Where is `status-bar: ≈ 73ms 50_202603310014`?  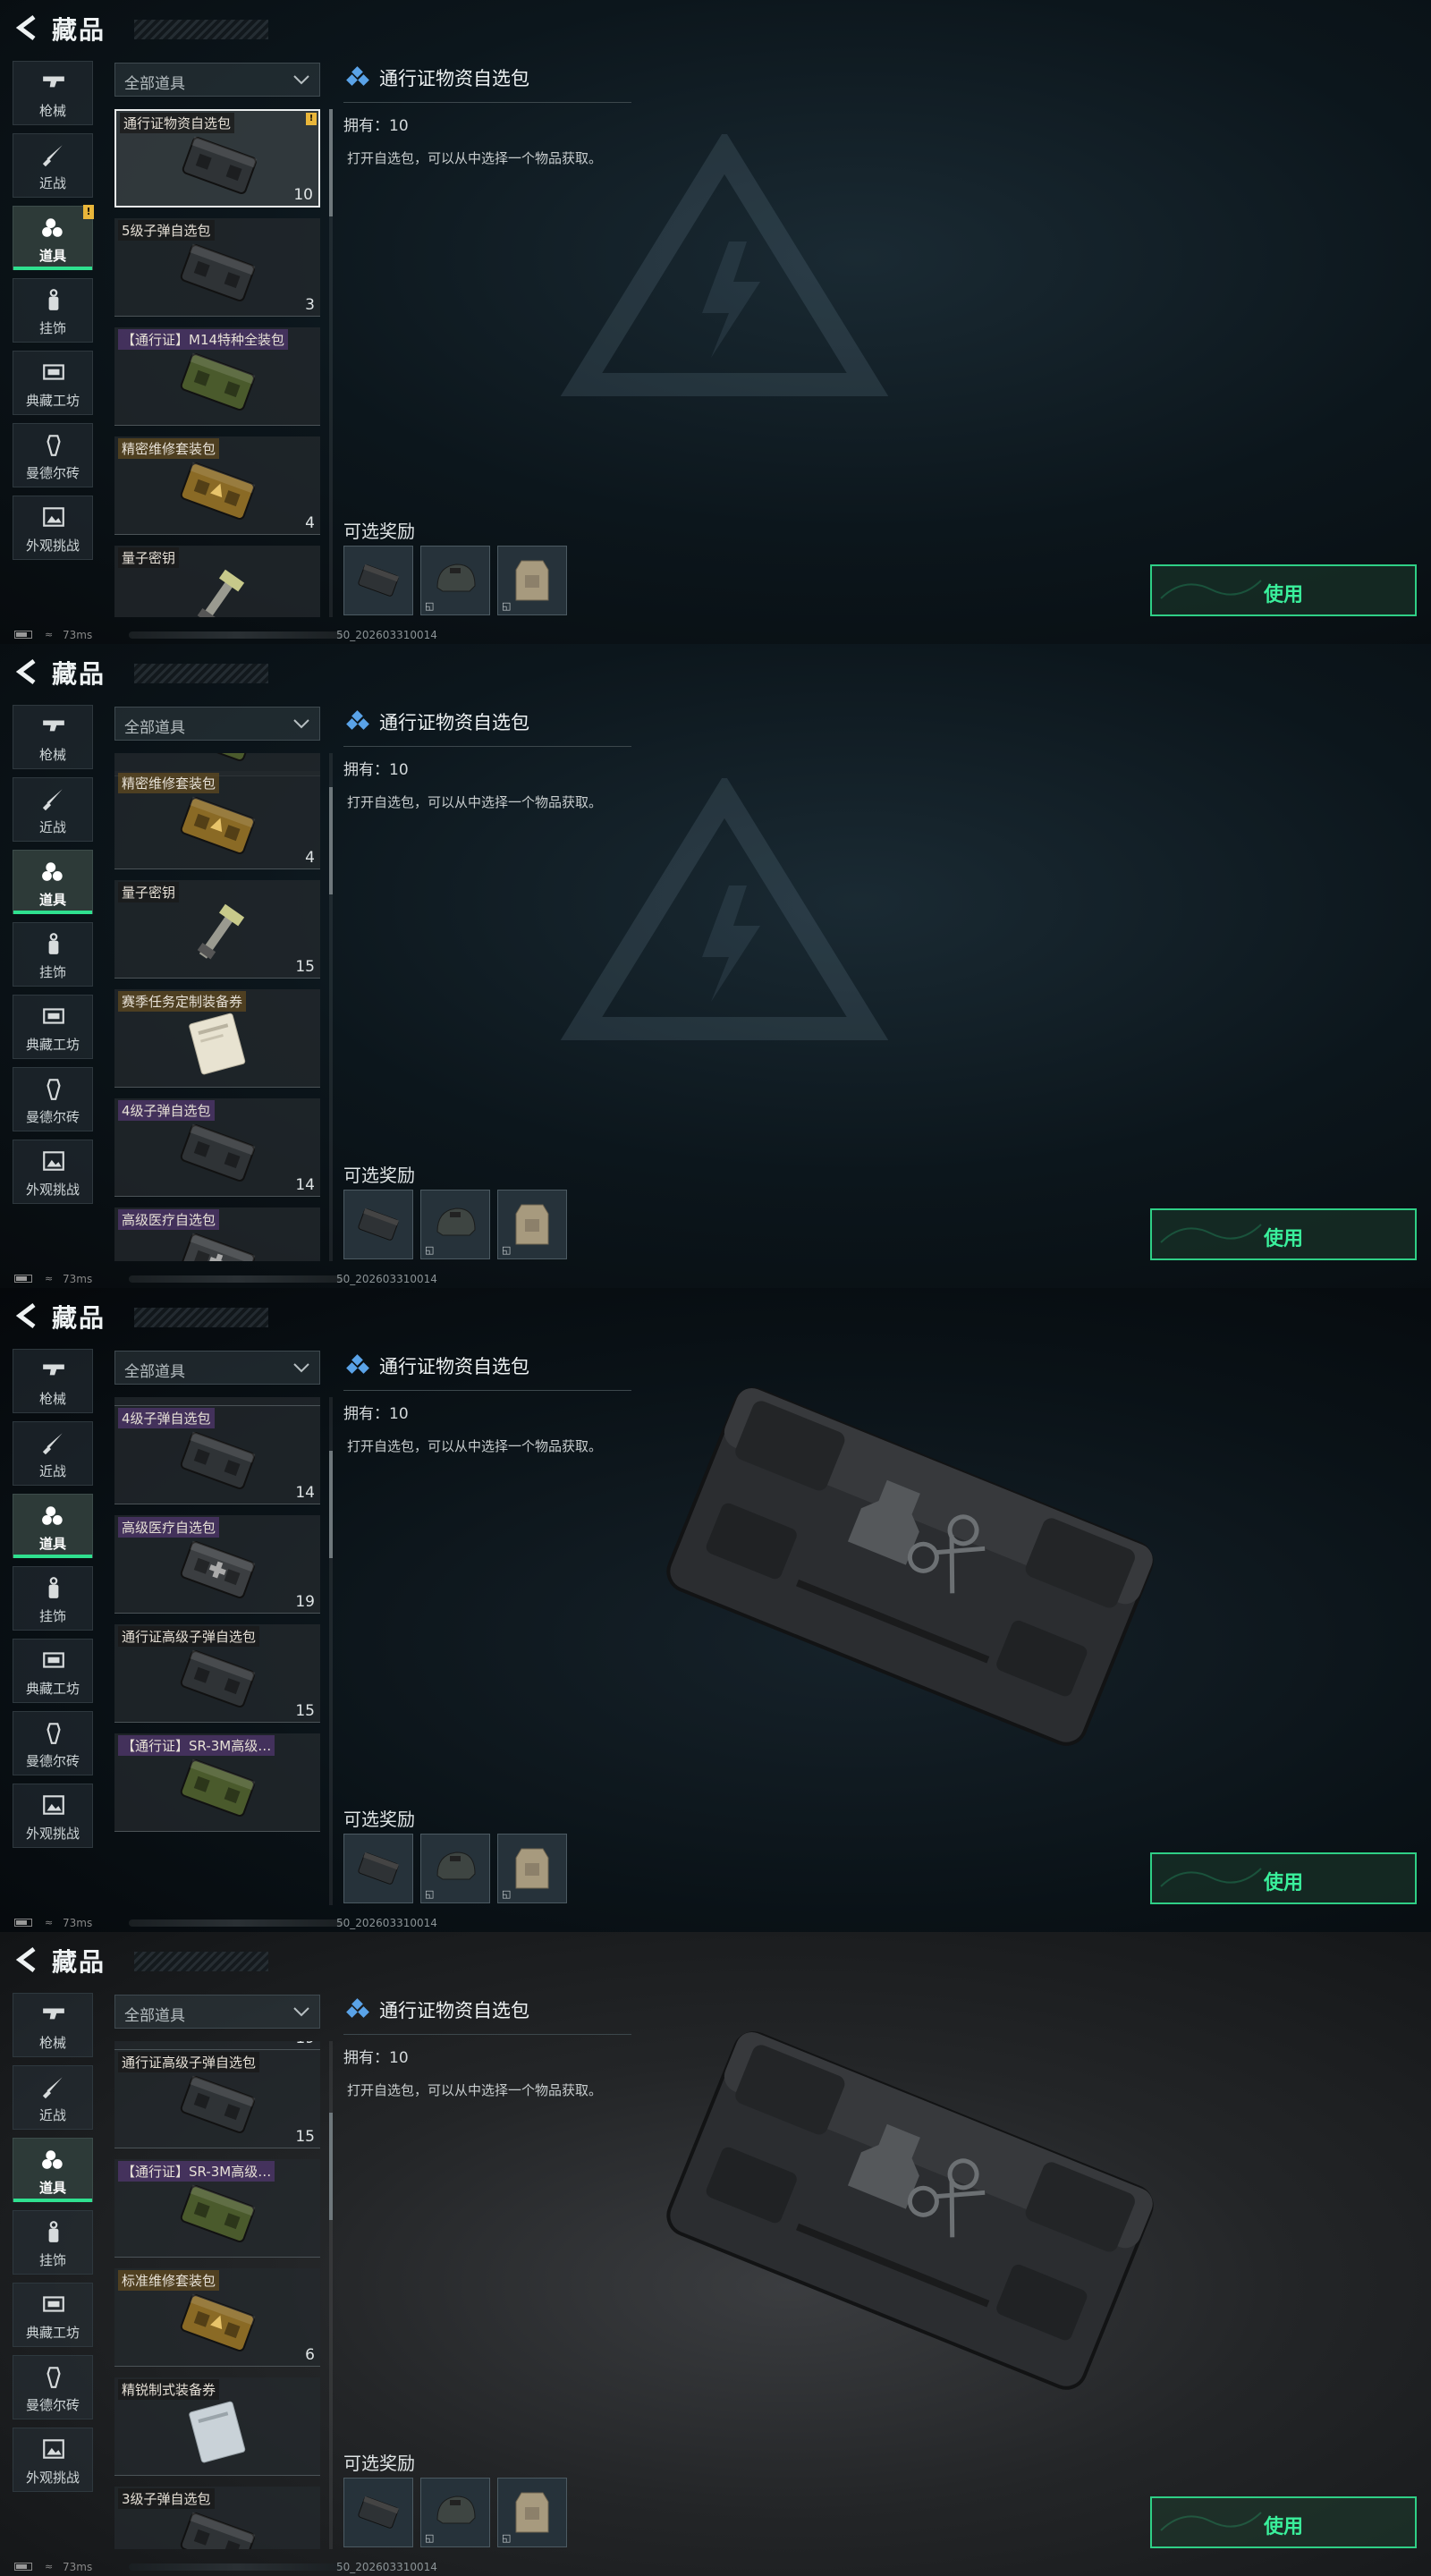 status-bar: ≈ 73ms 50_202603310014 is located at coordinates (263, 2567).